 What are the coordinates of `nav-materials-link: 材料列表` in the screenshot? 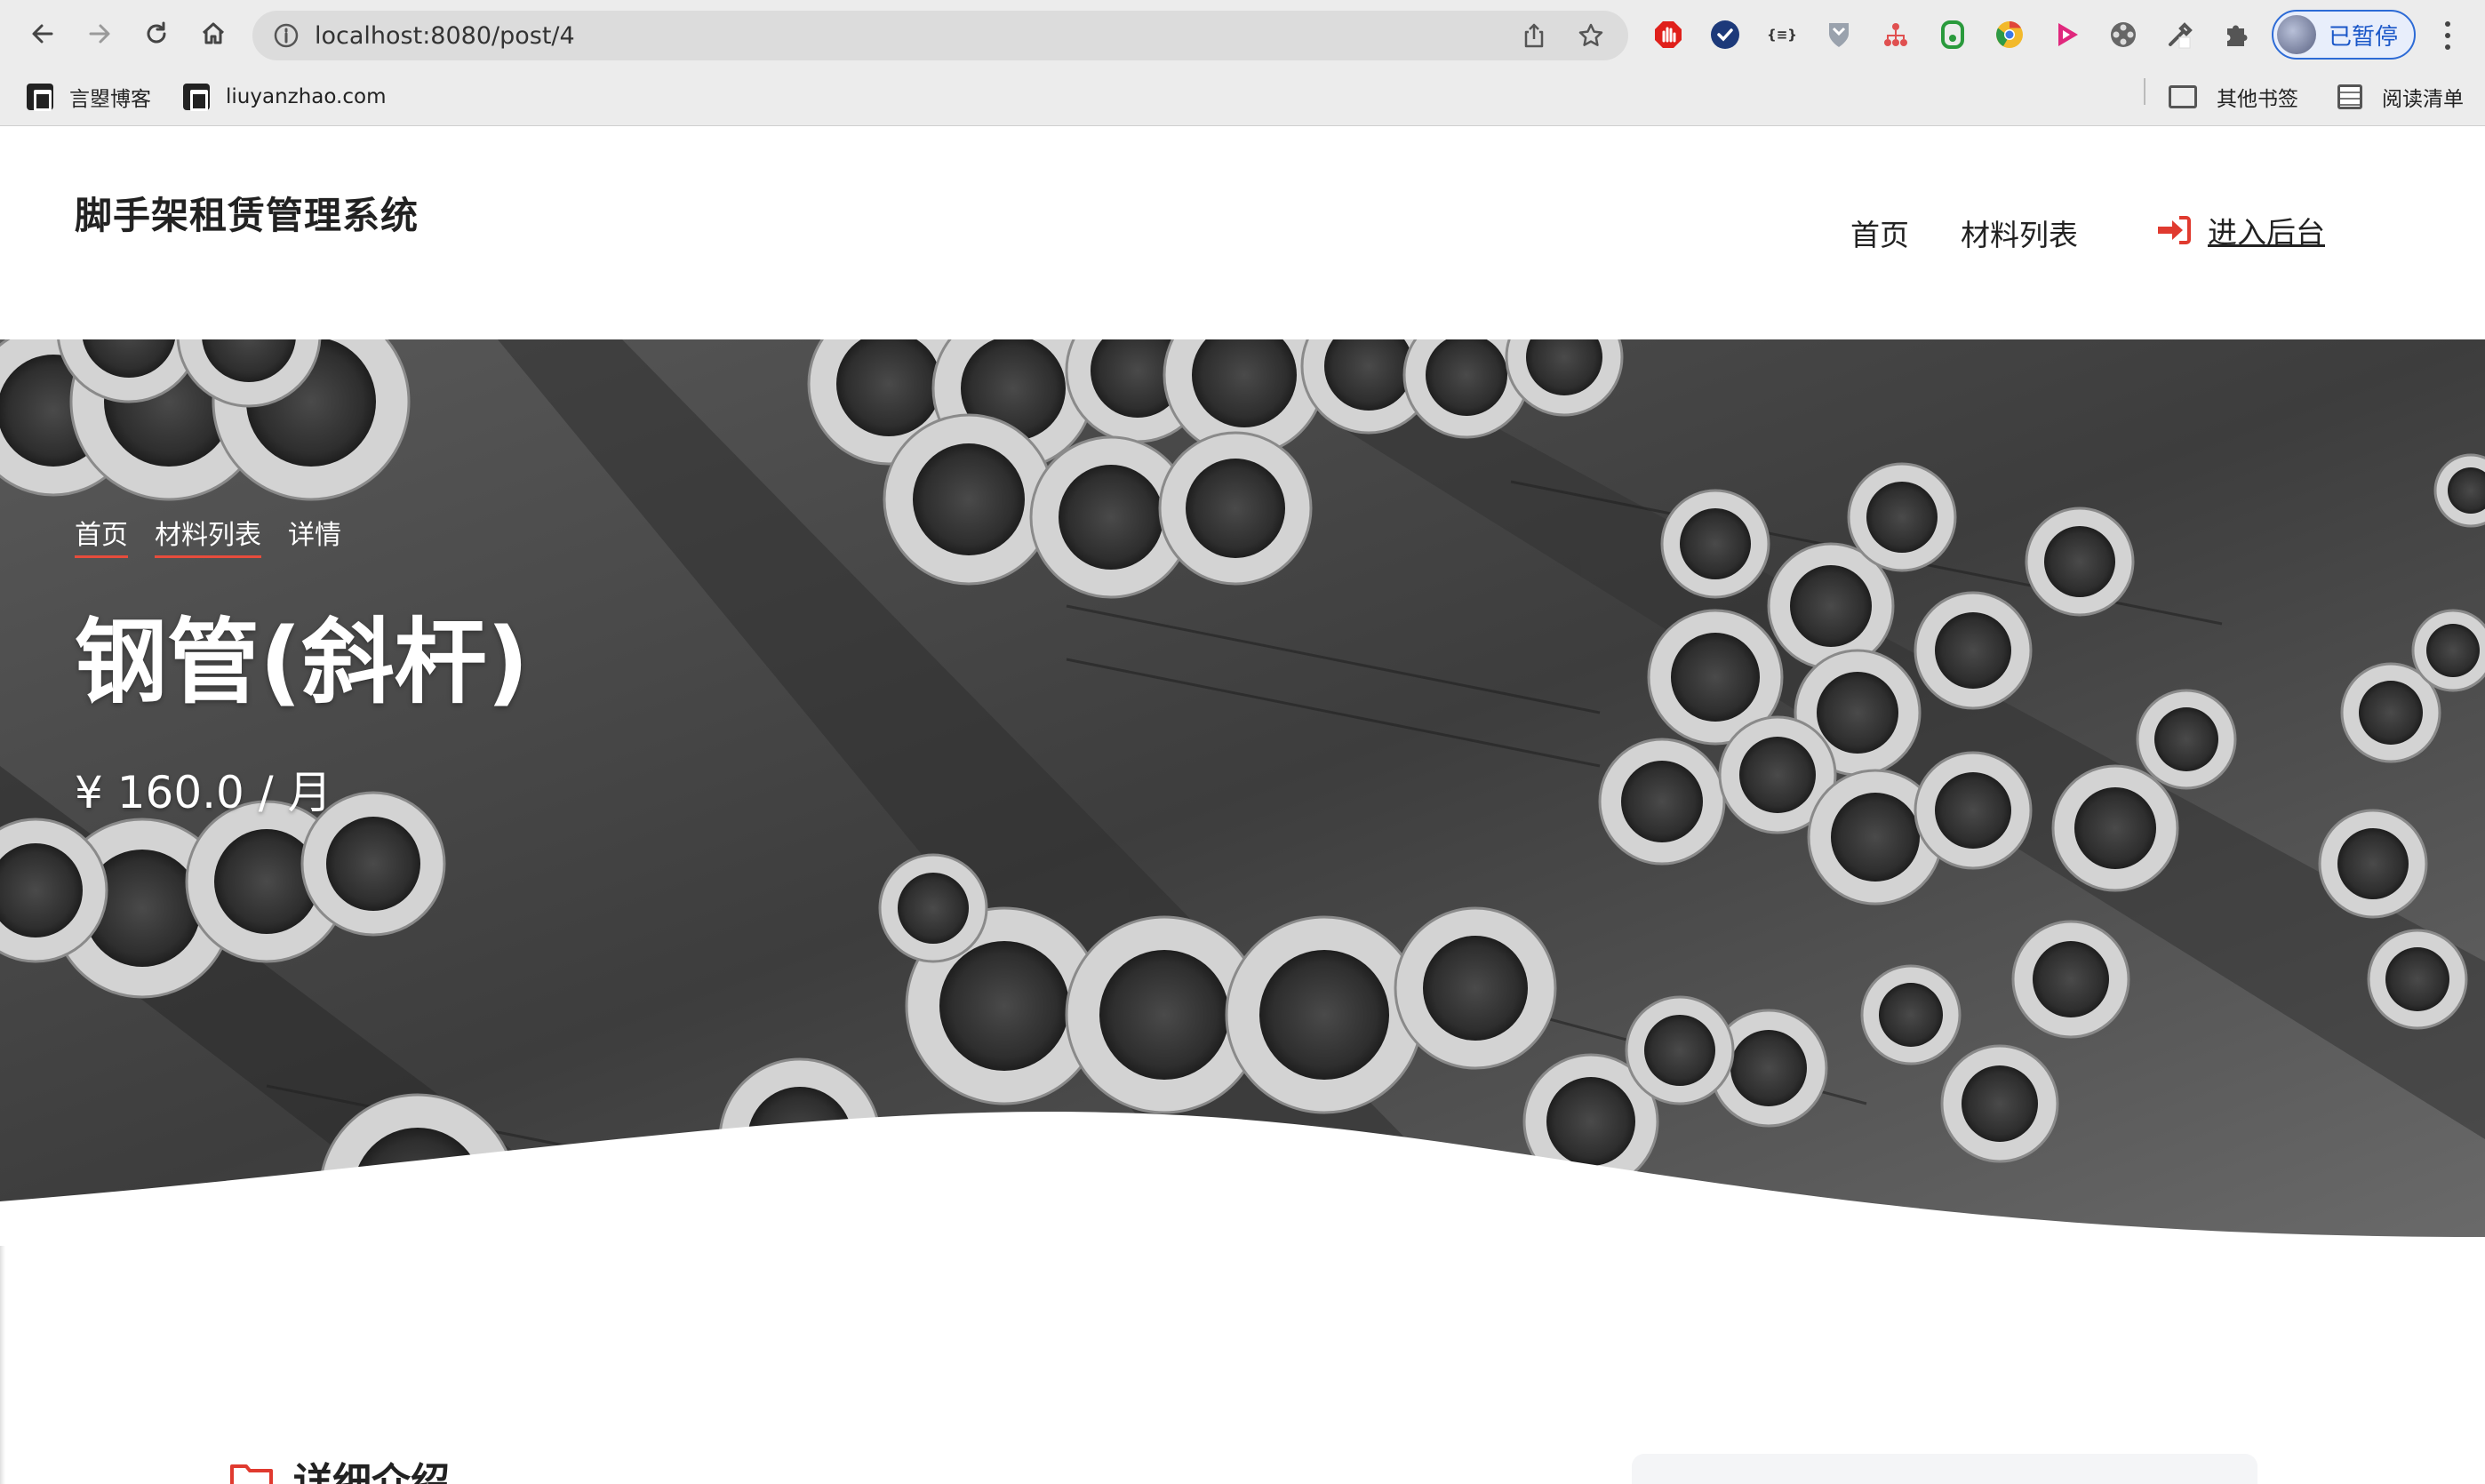 It's located at (2019, 233).